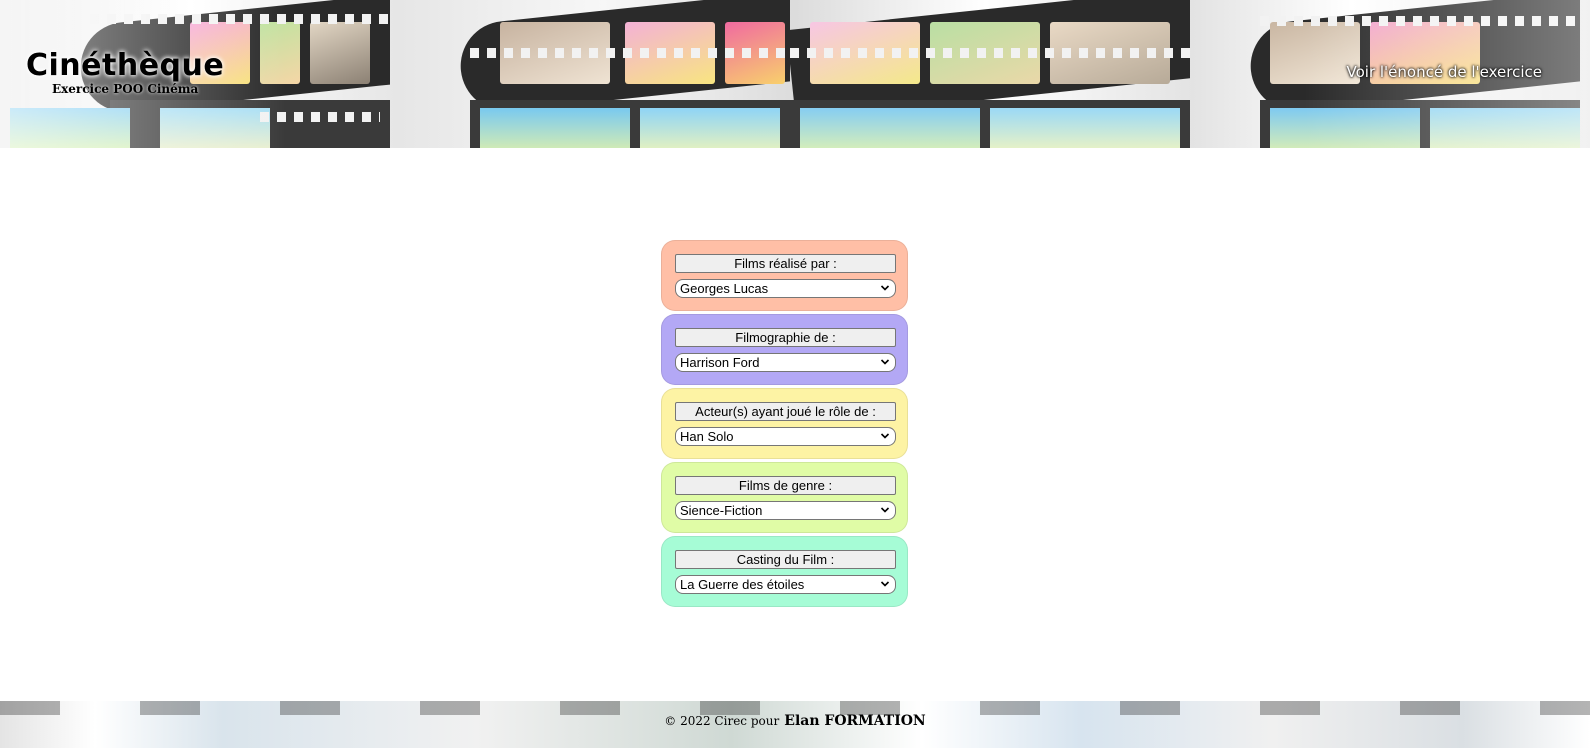  Describe the element at coordinates (785, 411) in the screenshot. I see `actors-by-role-button: Acteur(s) ayant joué le rôle de :` at that location.